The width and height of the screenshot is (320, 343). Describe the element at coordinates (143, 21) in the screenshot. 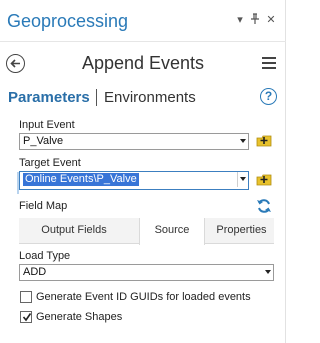

I see `pane-title-bar: Geoprocessing ▾ ✕` at that location.